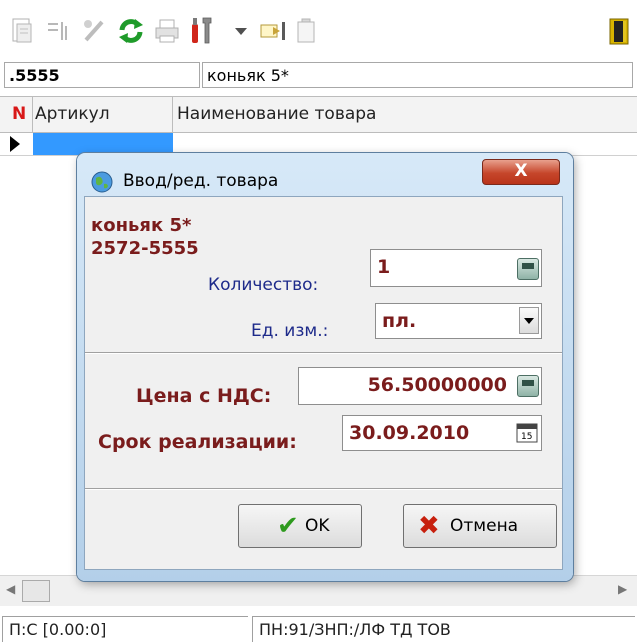 The height and width of the screenshot is (643, 637). I want to click on filter-row: .5555 коньяк 5*, so click(318, 76).